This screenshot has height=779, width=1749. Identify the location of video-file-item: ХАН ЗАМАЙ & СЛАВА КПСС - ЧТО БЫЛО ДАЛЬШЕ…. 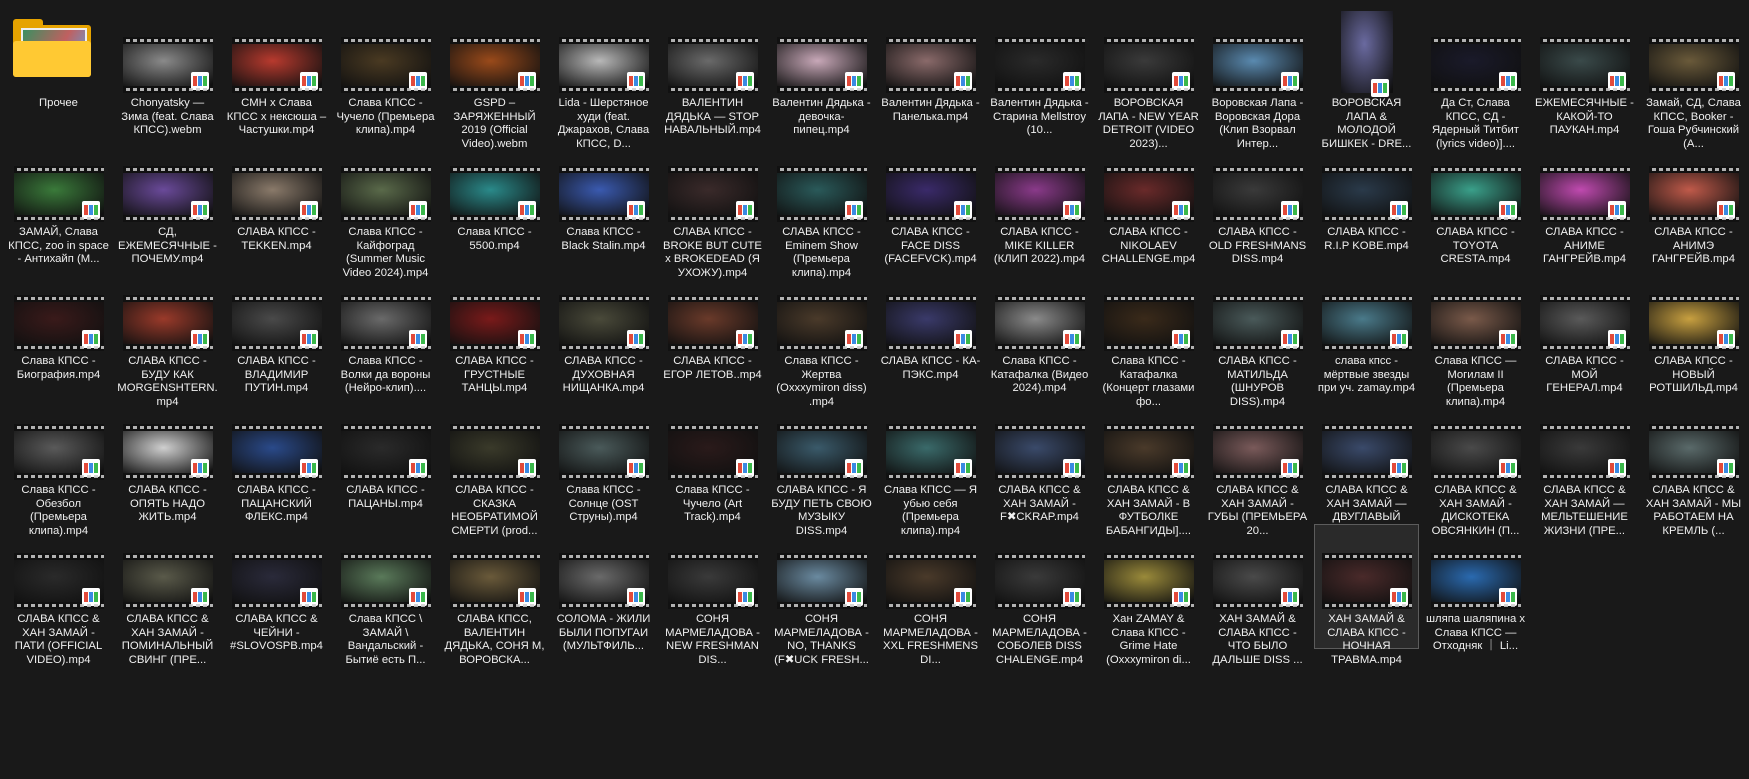
(1257, 595).